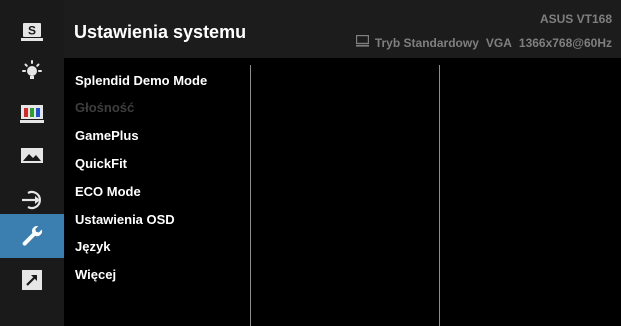  What do you see at coordinates (125, 219) in the screenshot?
I see `menu-item-osd-settings: Ustawienia OSD` at bounding box center [125, 219].